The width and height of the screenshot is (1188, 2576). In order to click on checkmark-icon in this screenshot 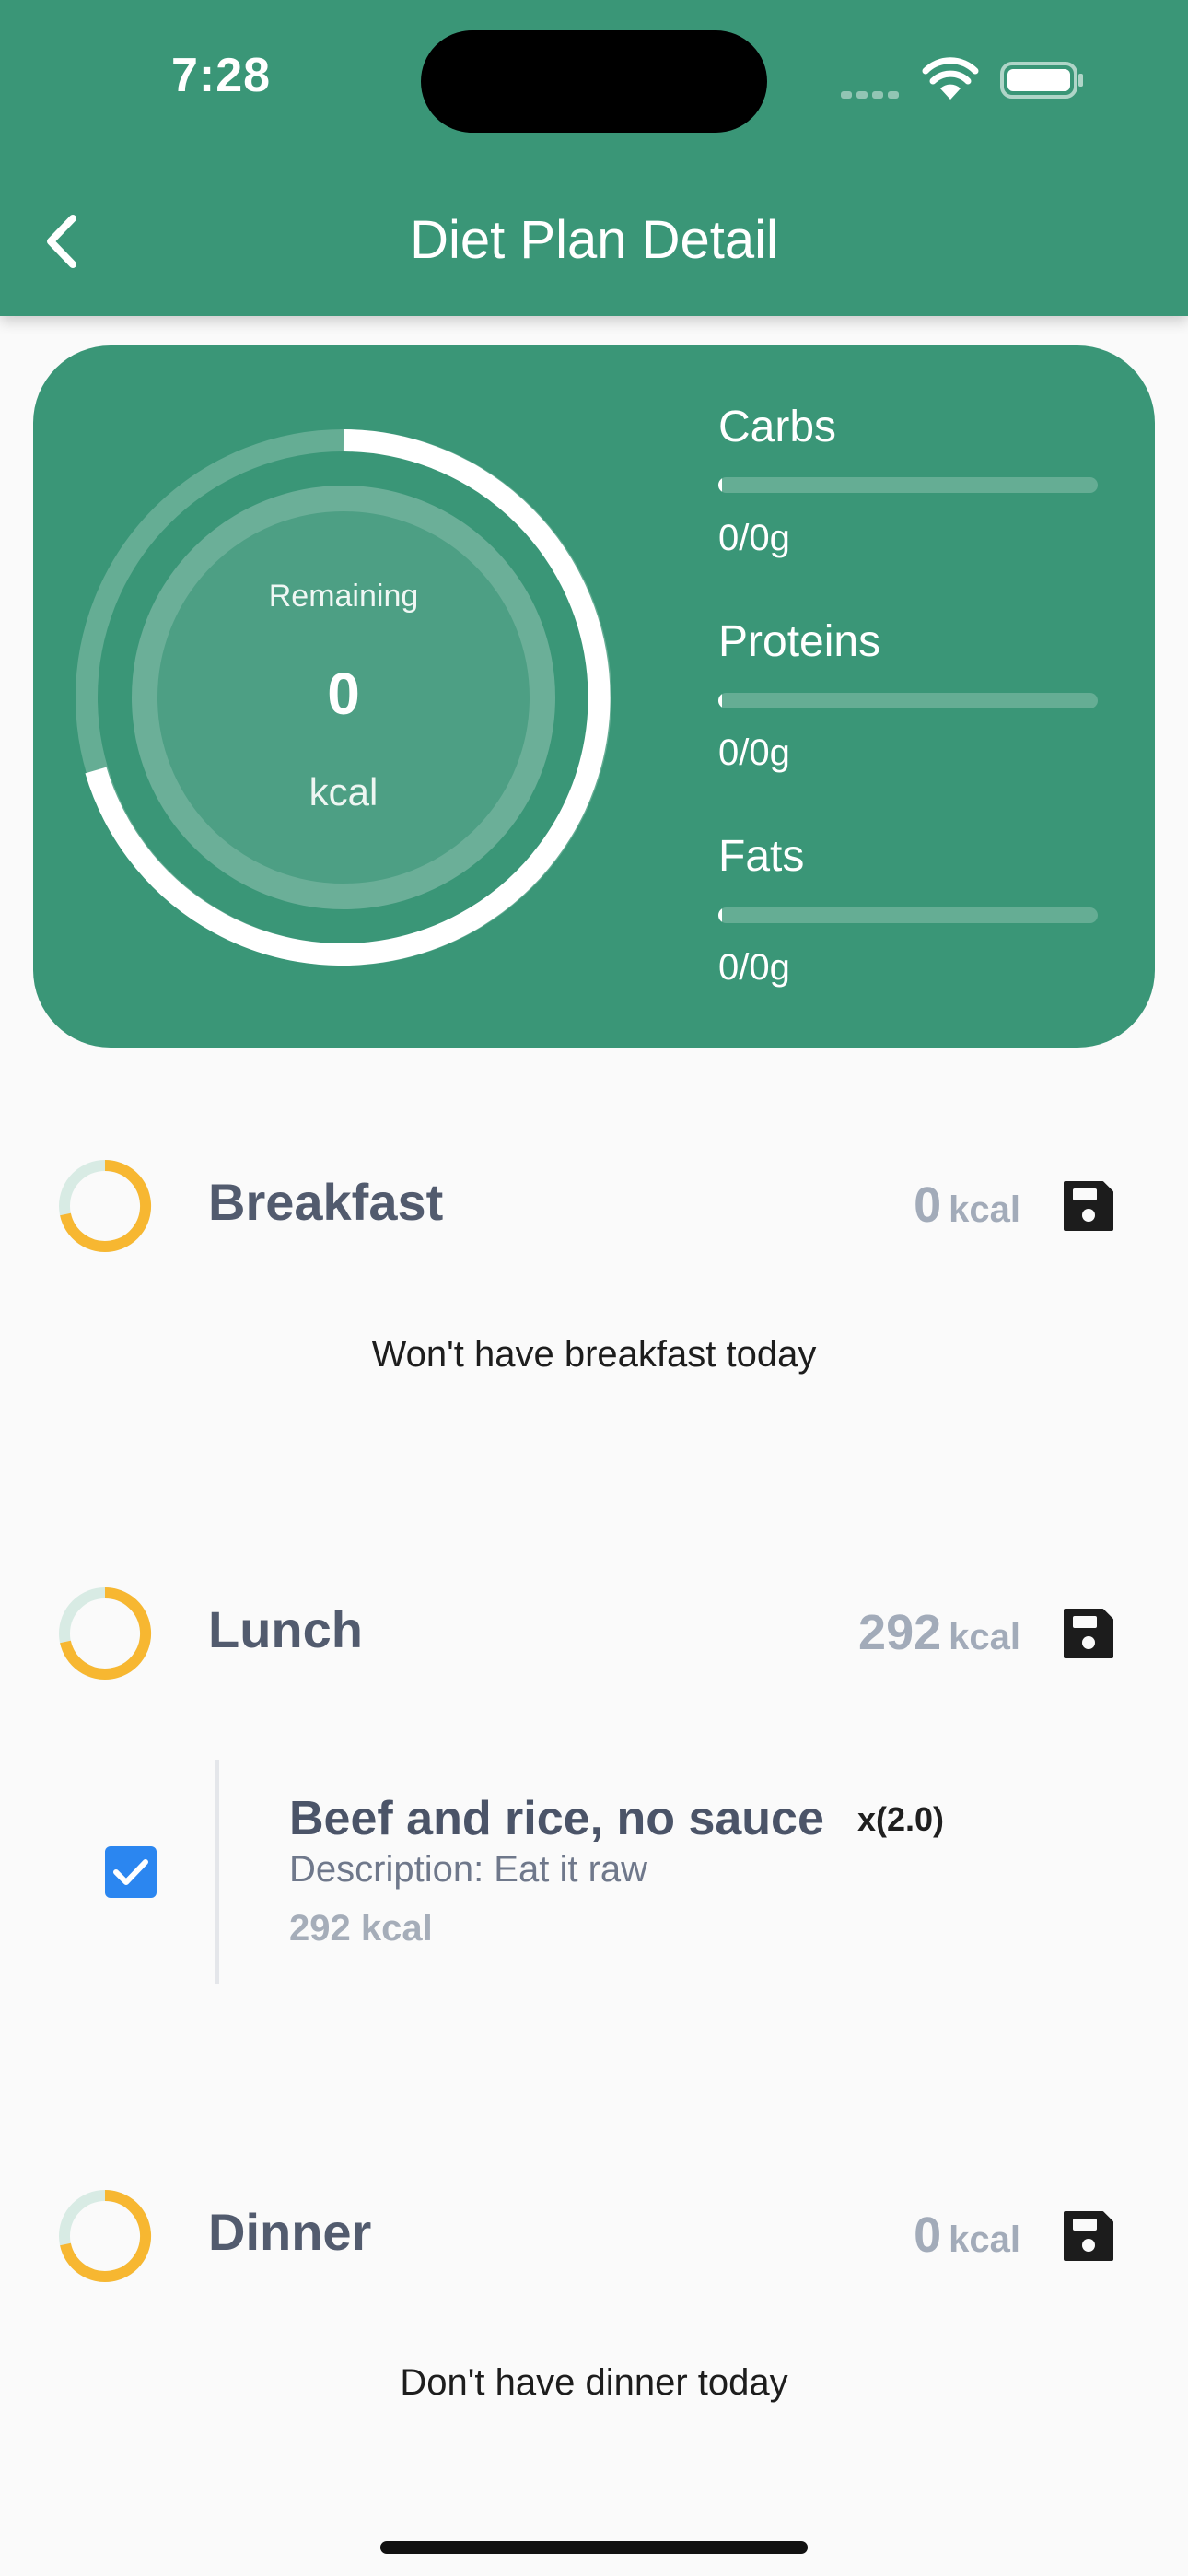, I will do `click(130, 1872)`.